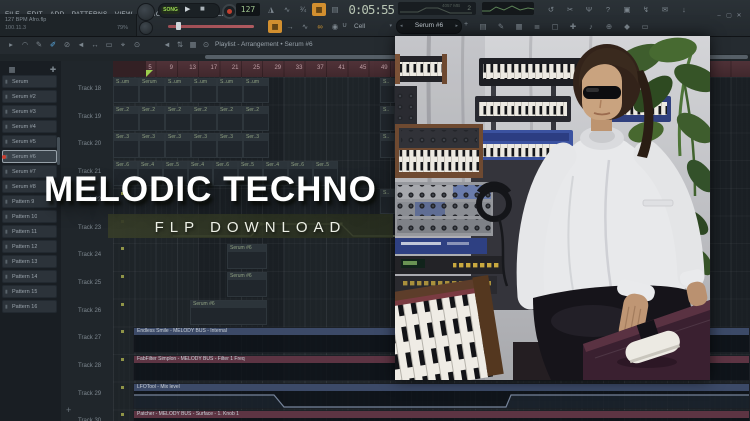 Image resolution: width=750 pixels, height=421 pixels. What do you see at coordinates (29, 216) in the screenshot?
I see `picker-item-10: ▮ Pattern 10` at bounding box center [29, 216].